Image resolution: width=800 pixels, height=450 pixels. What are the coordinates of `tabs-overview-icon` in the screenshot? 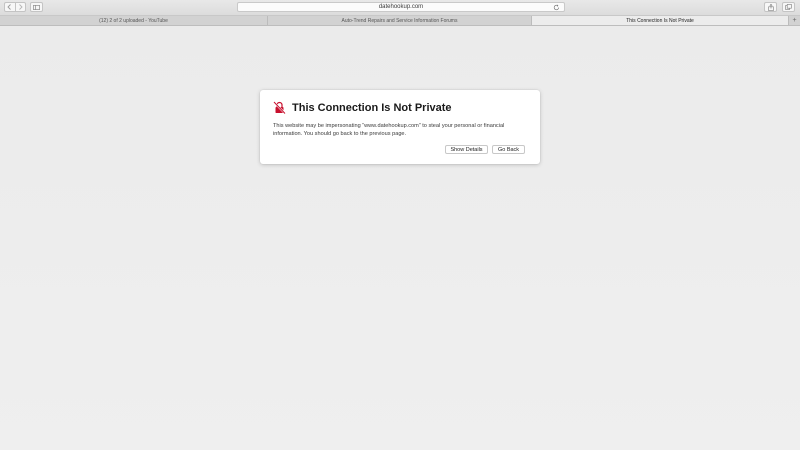 It's located at (788, 7).